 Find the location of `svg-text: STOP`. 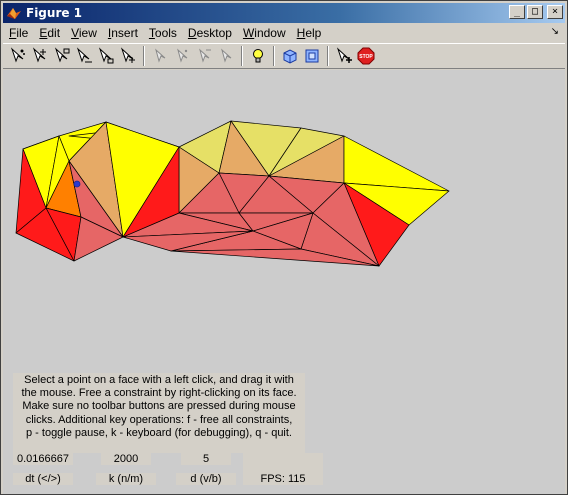

svg-text: STOP is located at coordinates (366, 57).